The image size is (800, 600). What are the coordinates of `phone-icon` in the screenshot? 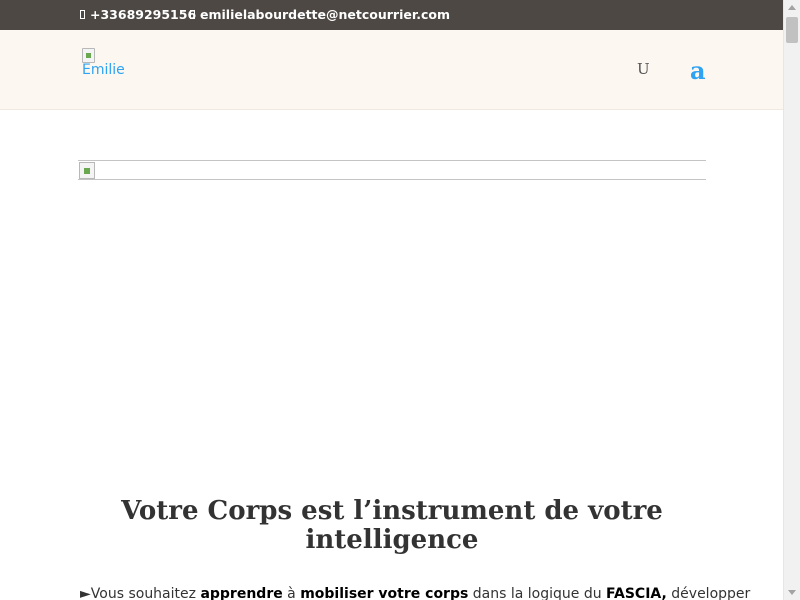 It's located at (82, 14).